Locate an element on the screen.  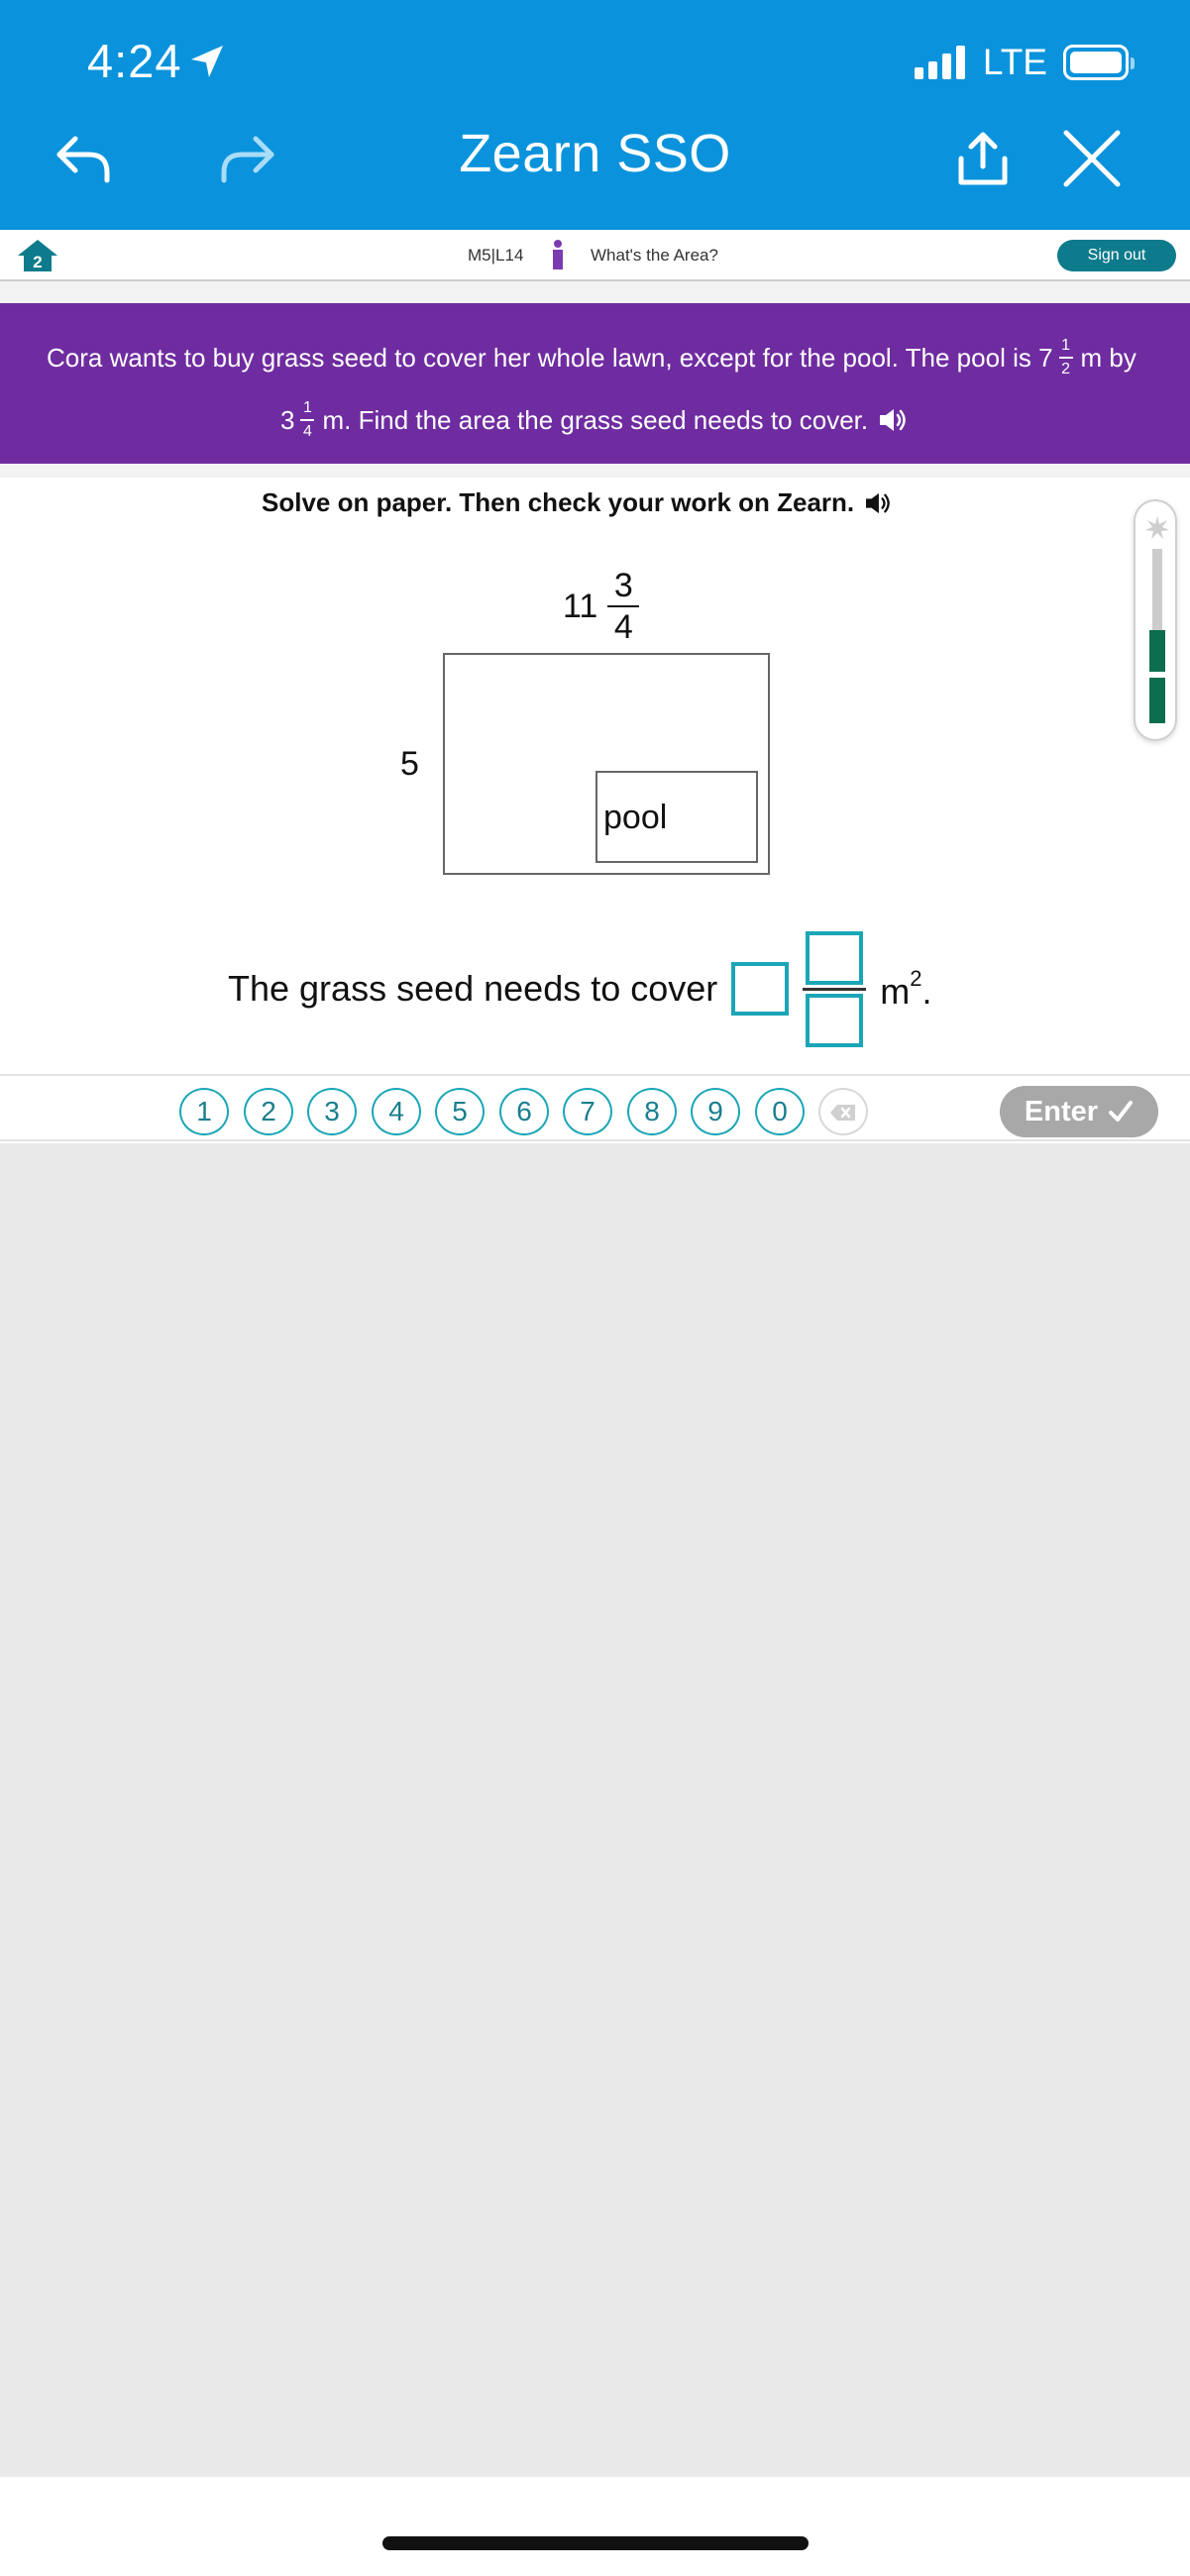
home-indicator is located at coordinates (595, 2543).